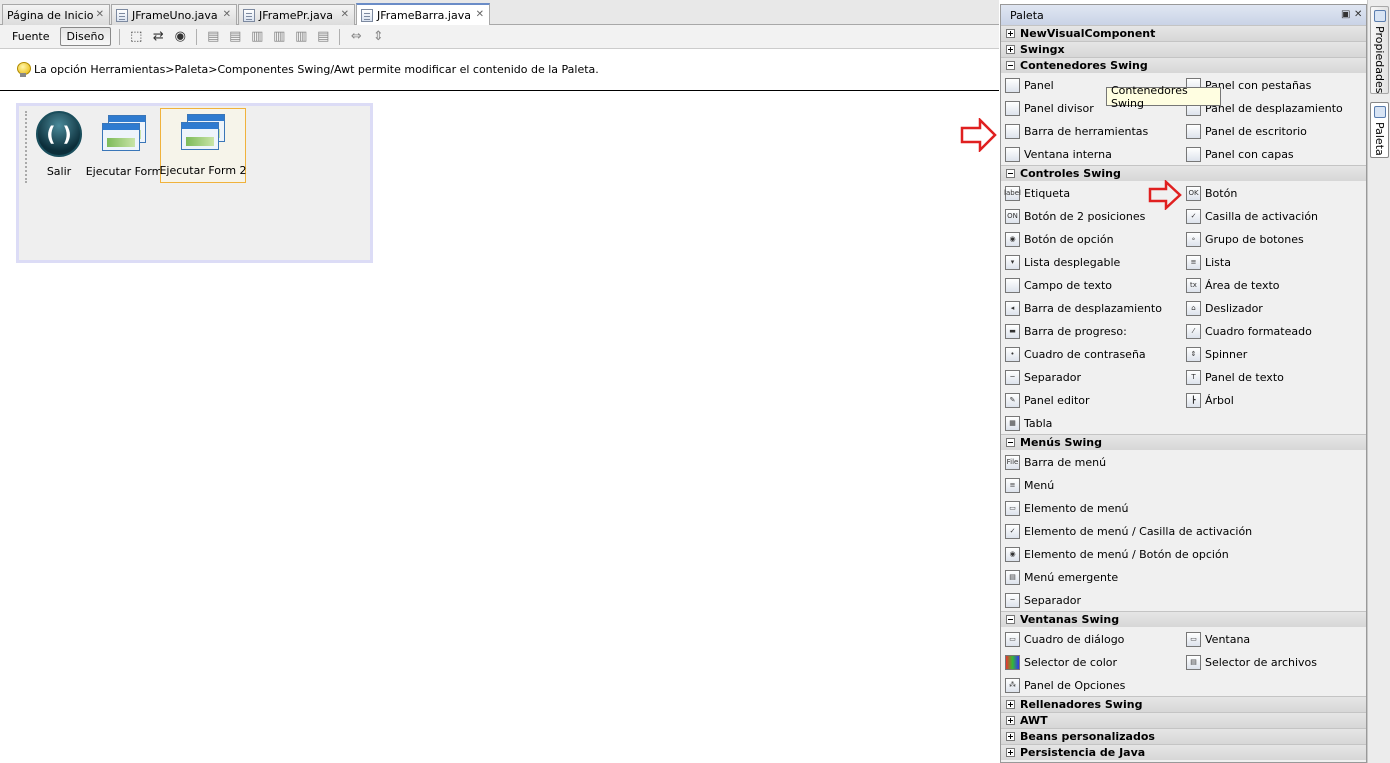  I want to click on palette-item-ventana-interna: Ventana interna, so click(1058, 154).